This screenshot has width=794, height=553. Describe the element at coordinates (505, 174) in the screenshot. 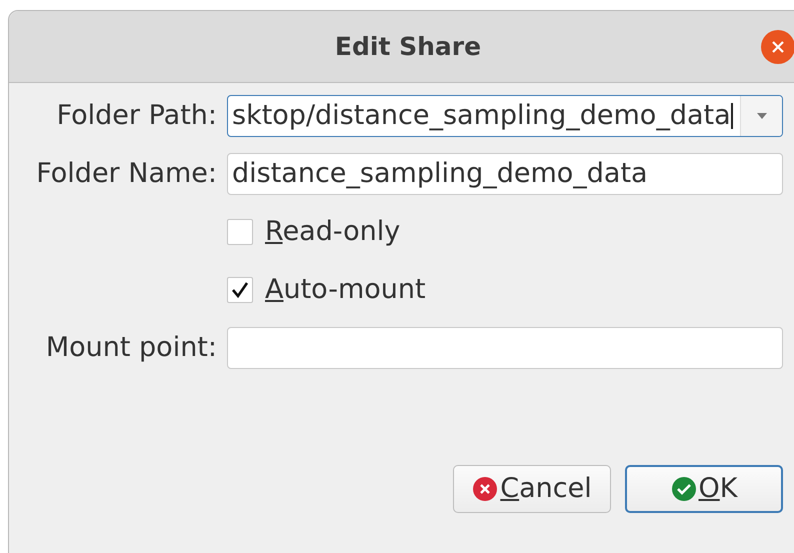

I see `input-field: distance_sampling_demo_data` at that location.